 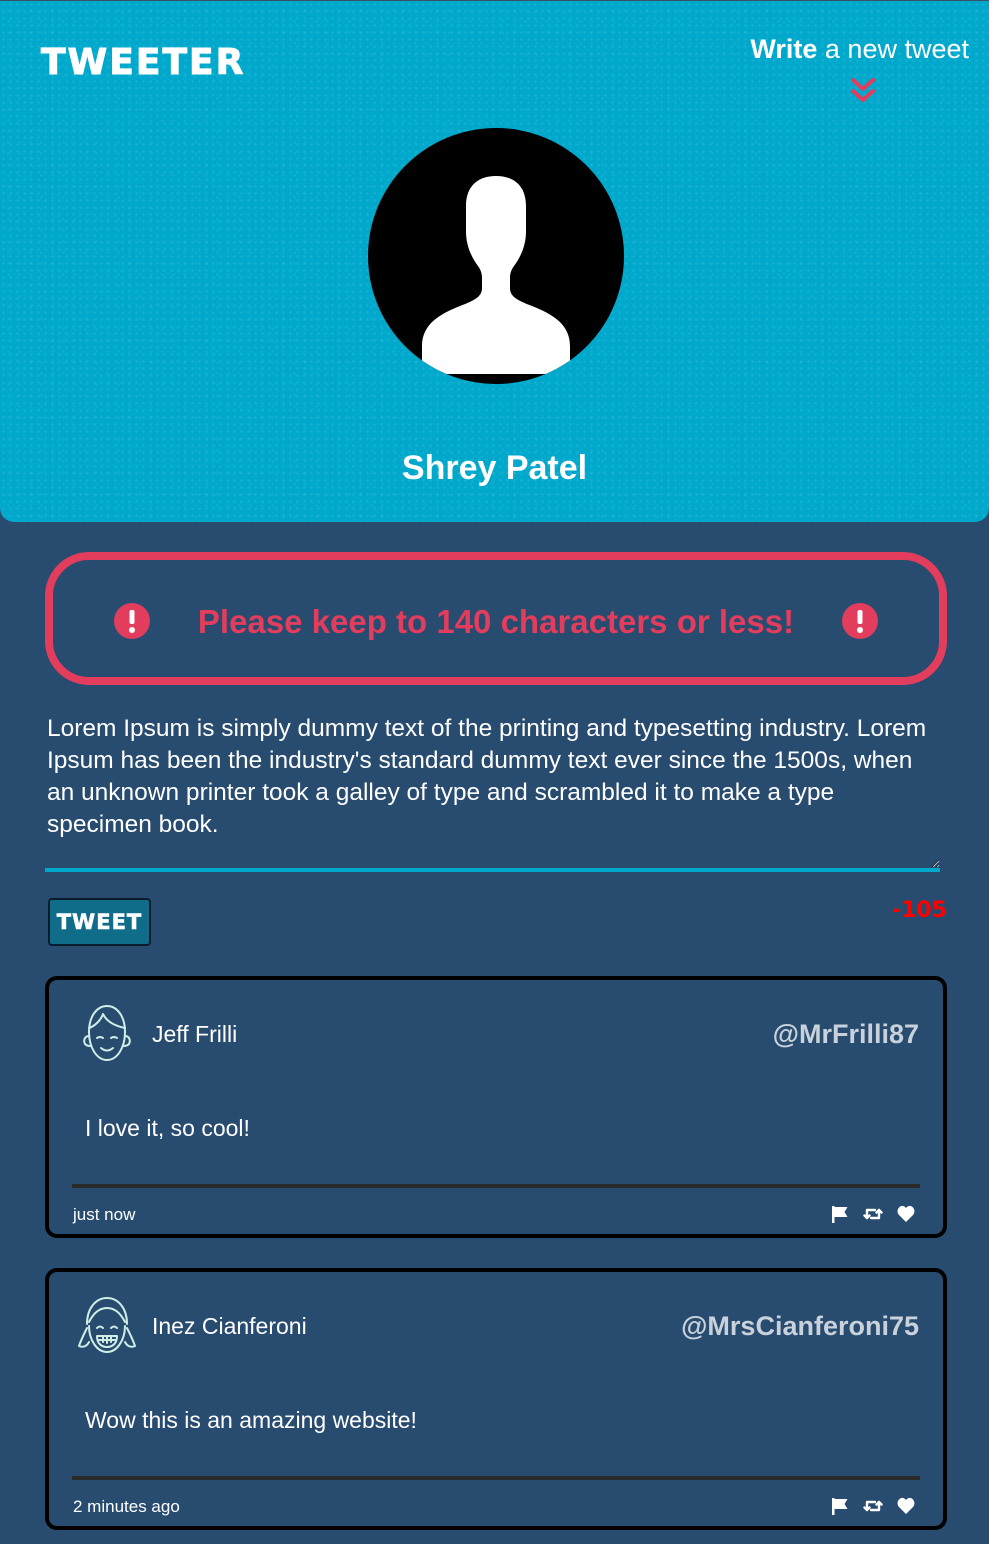 I want to click on tweet-author-handle: @MrsCianferoni75, so click(x=800, y=1326).